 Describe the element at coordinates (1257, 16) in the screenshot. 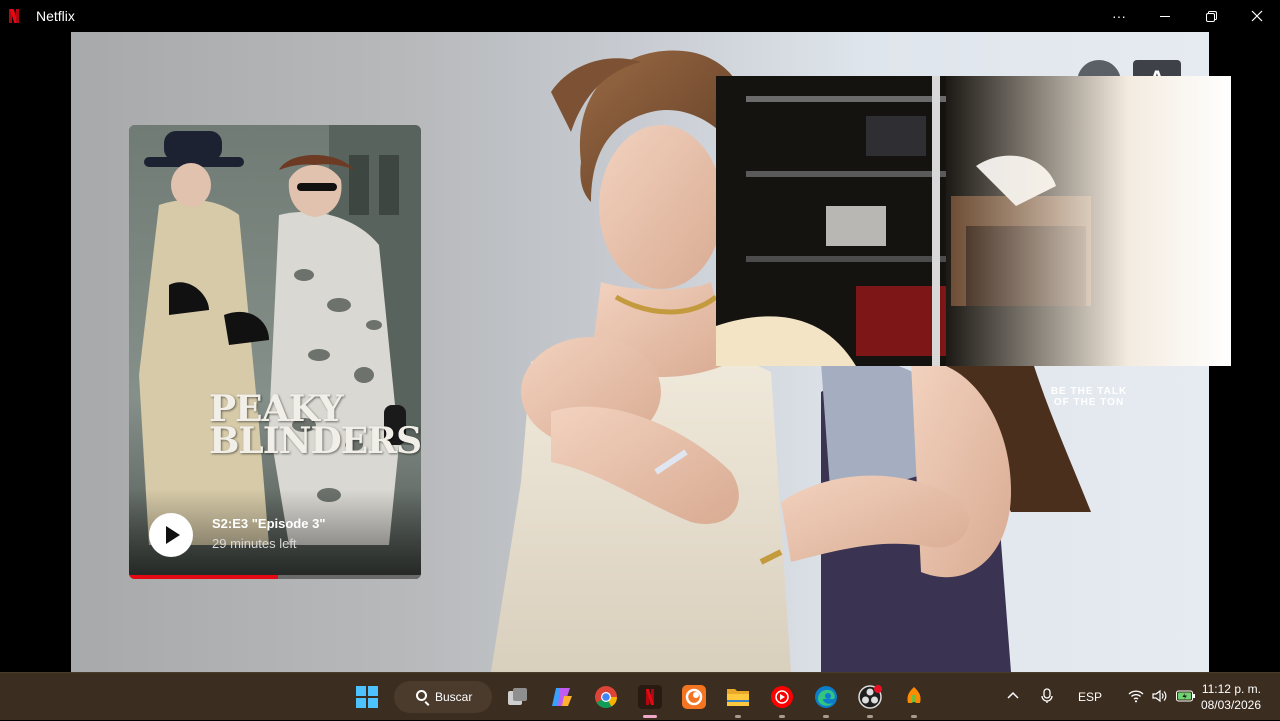

I see `close-button` at that location.